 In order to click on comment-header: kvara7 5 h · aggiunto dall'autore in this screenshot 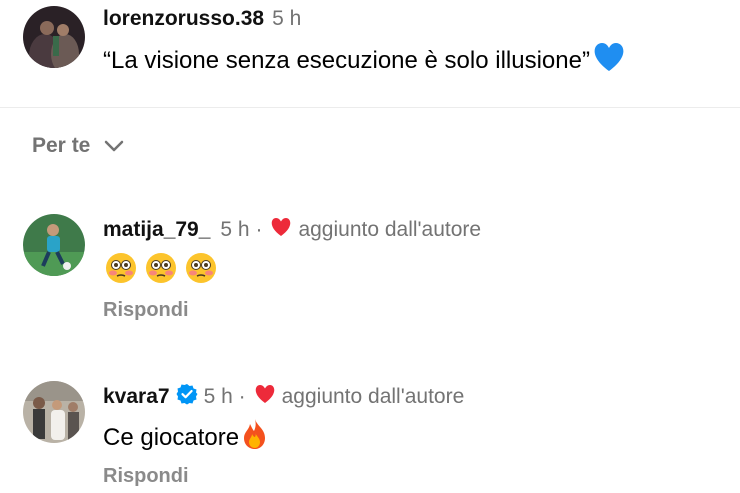, I will do `click(283, 397)`.